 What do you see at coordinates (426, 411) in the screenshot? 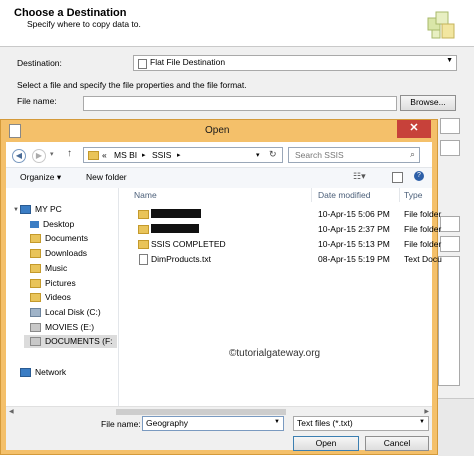
I see `scroll-right-icon: ▶` at bounding box center [426, 411].